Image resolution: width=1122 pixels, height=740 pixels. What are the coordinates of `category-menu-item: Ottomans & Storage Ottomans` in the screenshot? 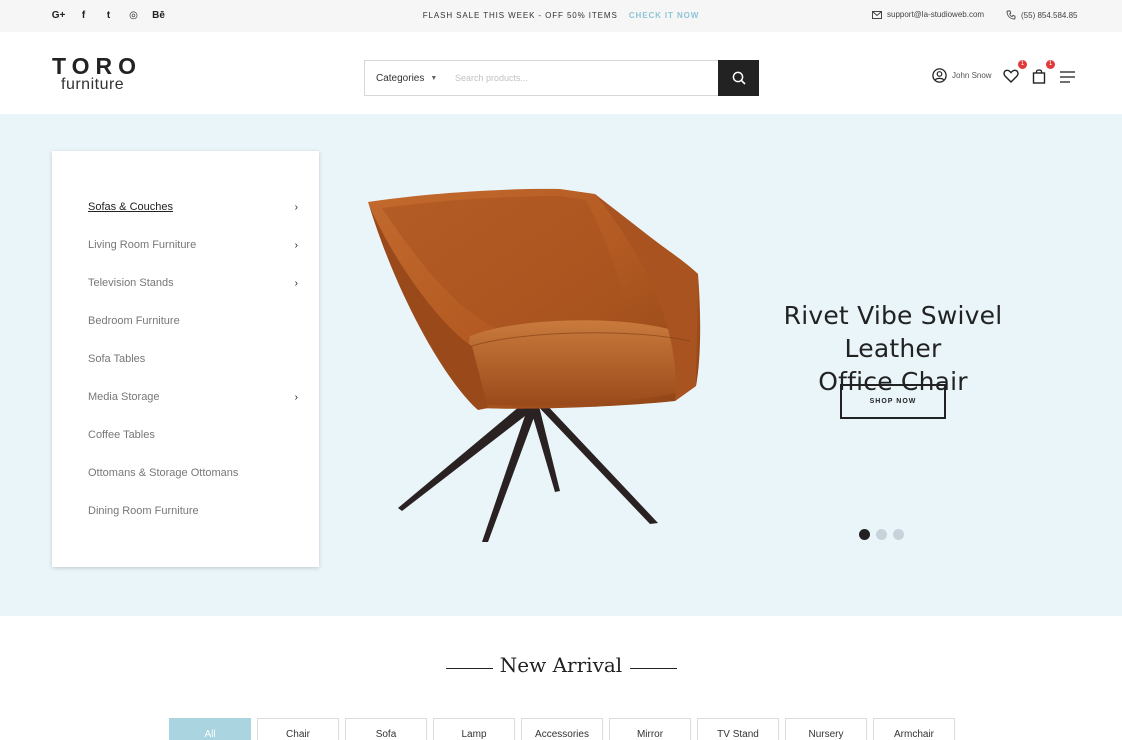 It's located at (193, 473).